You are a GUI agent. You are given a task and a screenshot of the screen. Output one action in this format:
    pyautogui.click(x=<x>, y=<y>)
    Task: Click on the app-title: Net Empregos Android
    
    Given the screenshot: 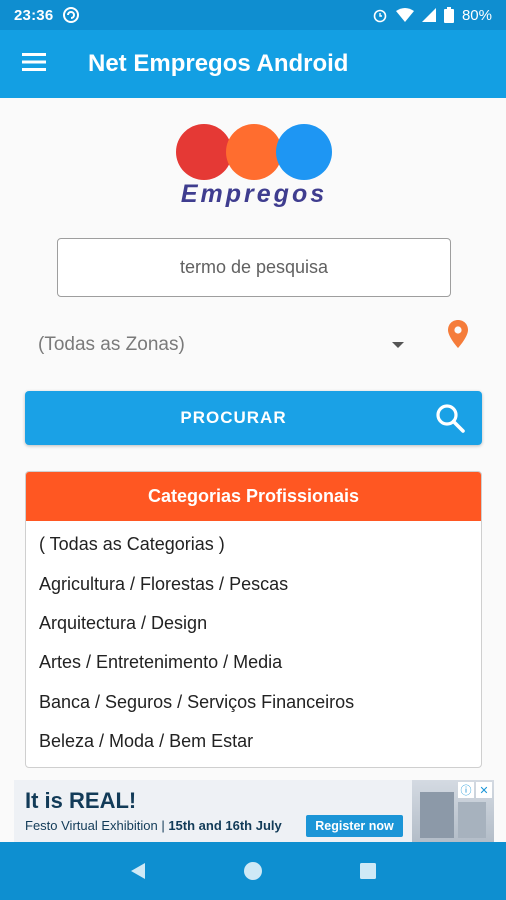 What is the action you would take?
    pyautogui.click(x=218, y=63)
    